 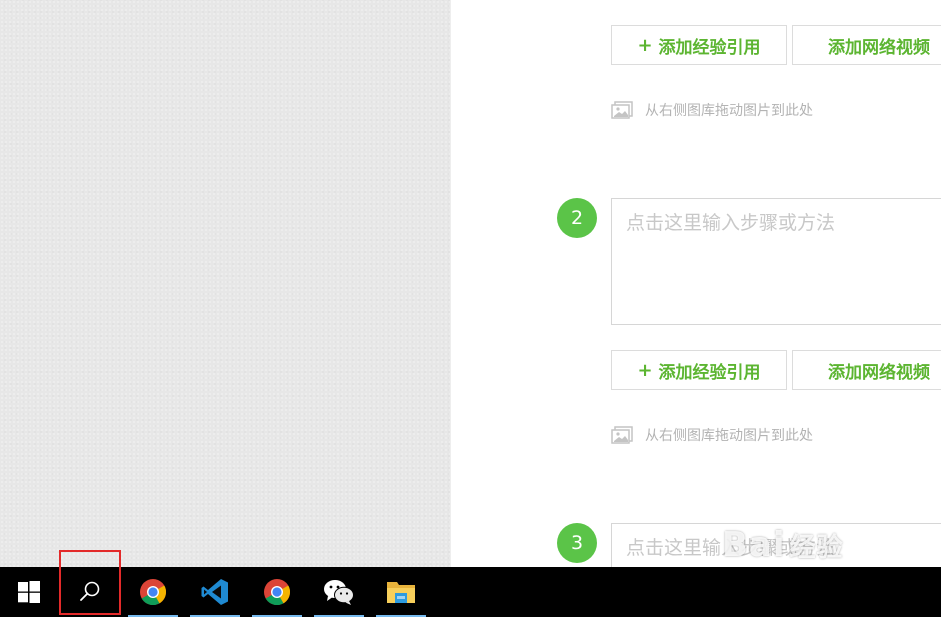 I want to click on file-explorer-icon, so click(x=401, y=592).